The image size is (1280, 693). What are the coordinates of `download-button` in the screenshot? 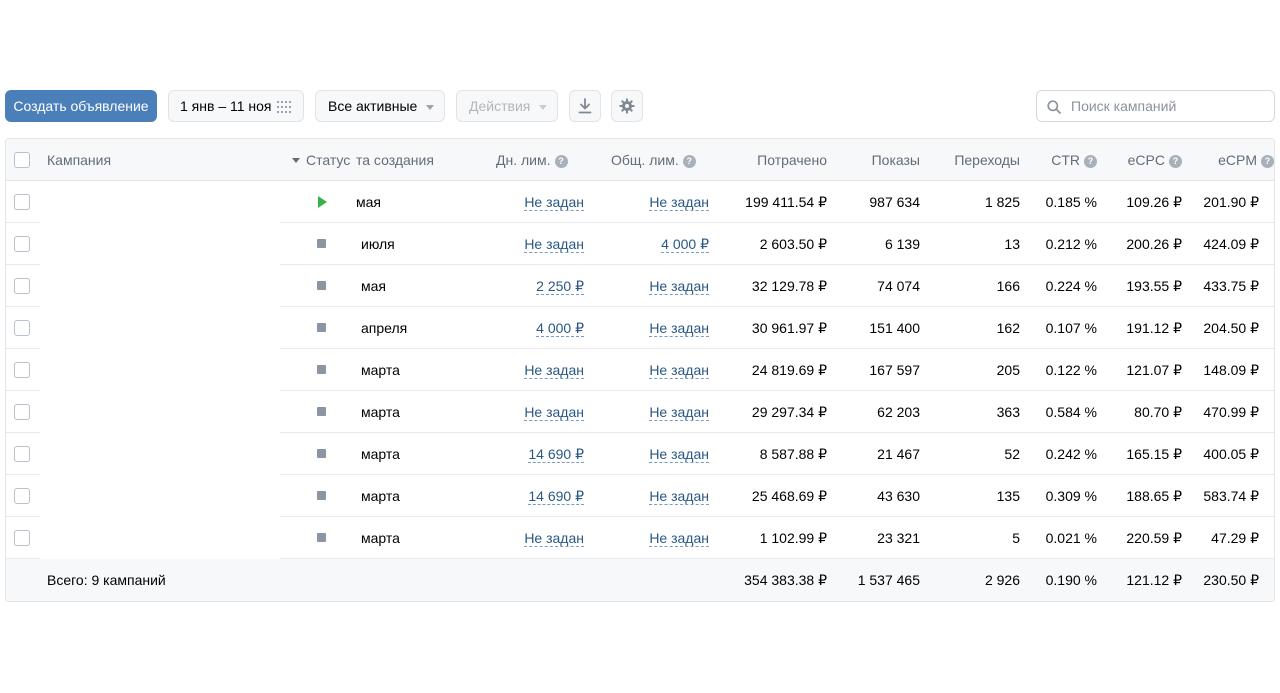 It's located at (585, 106).